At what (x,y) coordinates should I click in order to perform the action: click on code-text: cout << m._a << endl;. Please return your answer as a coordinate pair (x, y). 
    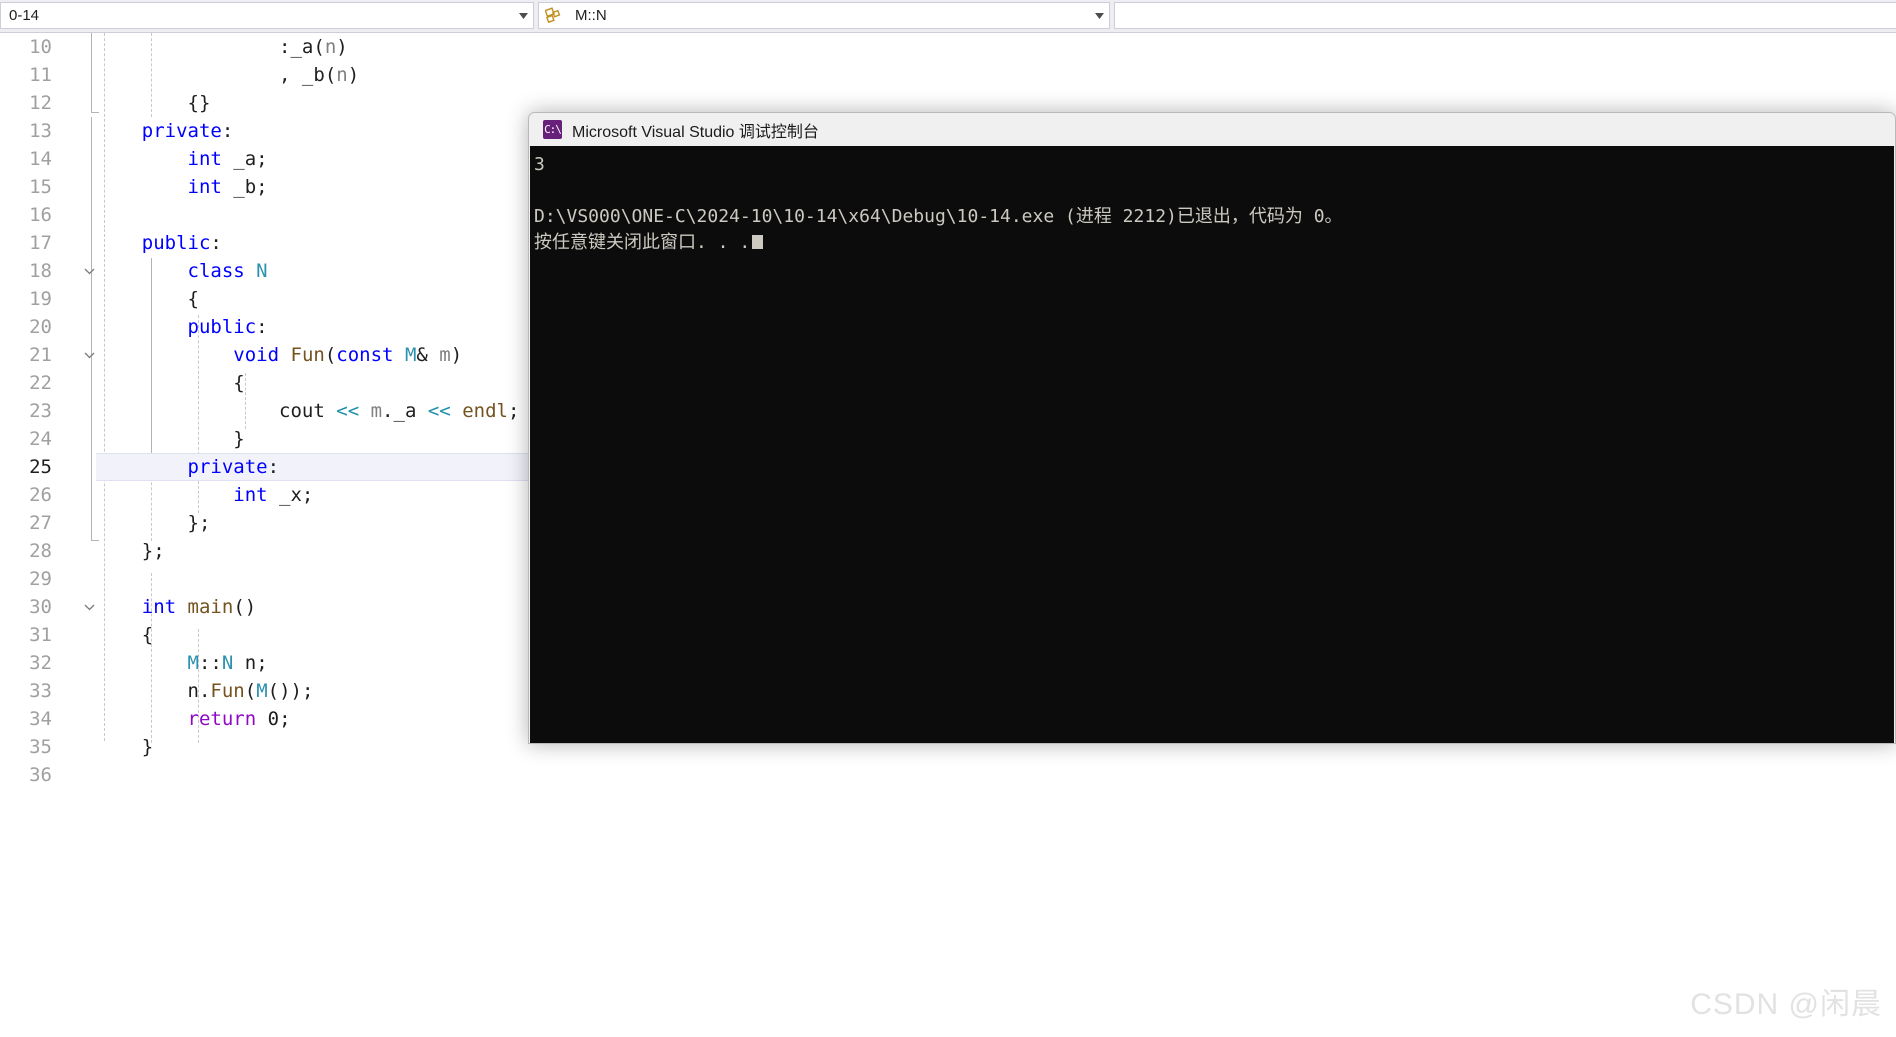
    Looking at the image, I should click on (399, 411).